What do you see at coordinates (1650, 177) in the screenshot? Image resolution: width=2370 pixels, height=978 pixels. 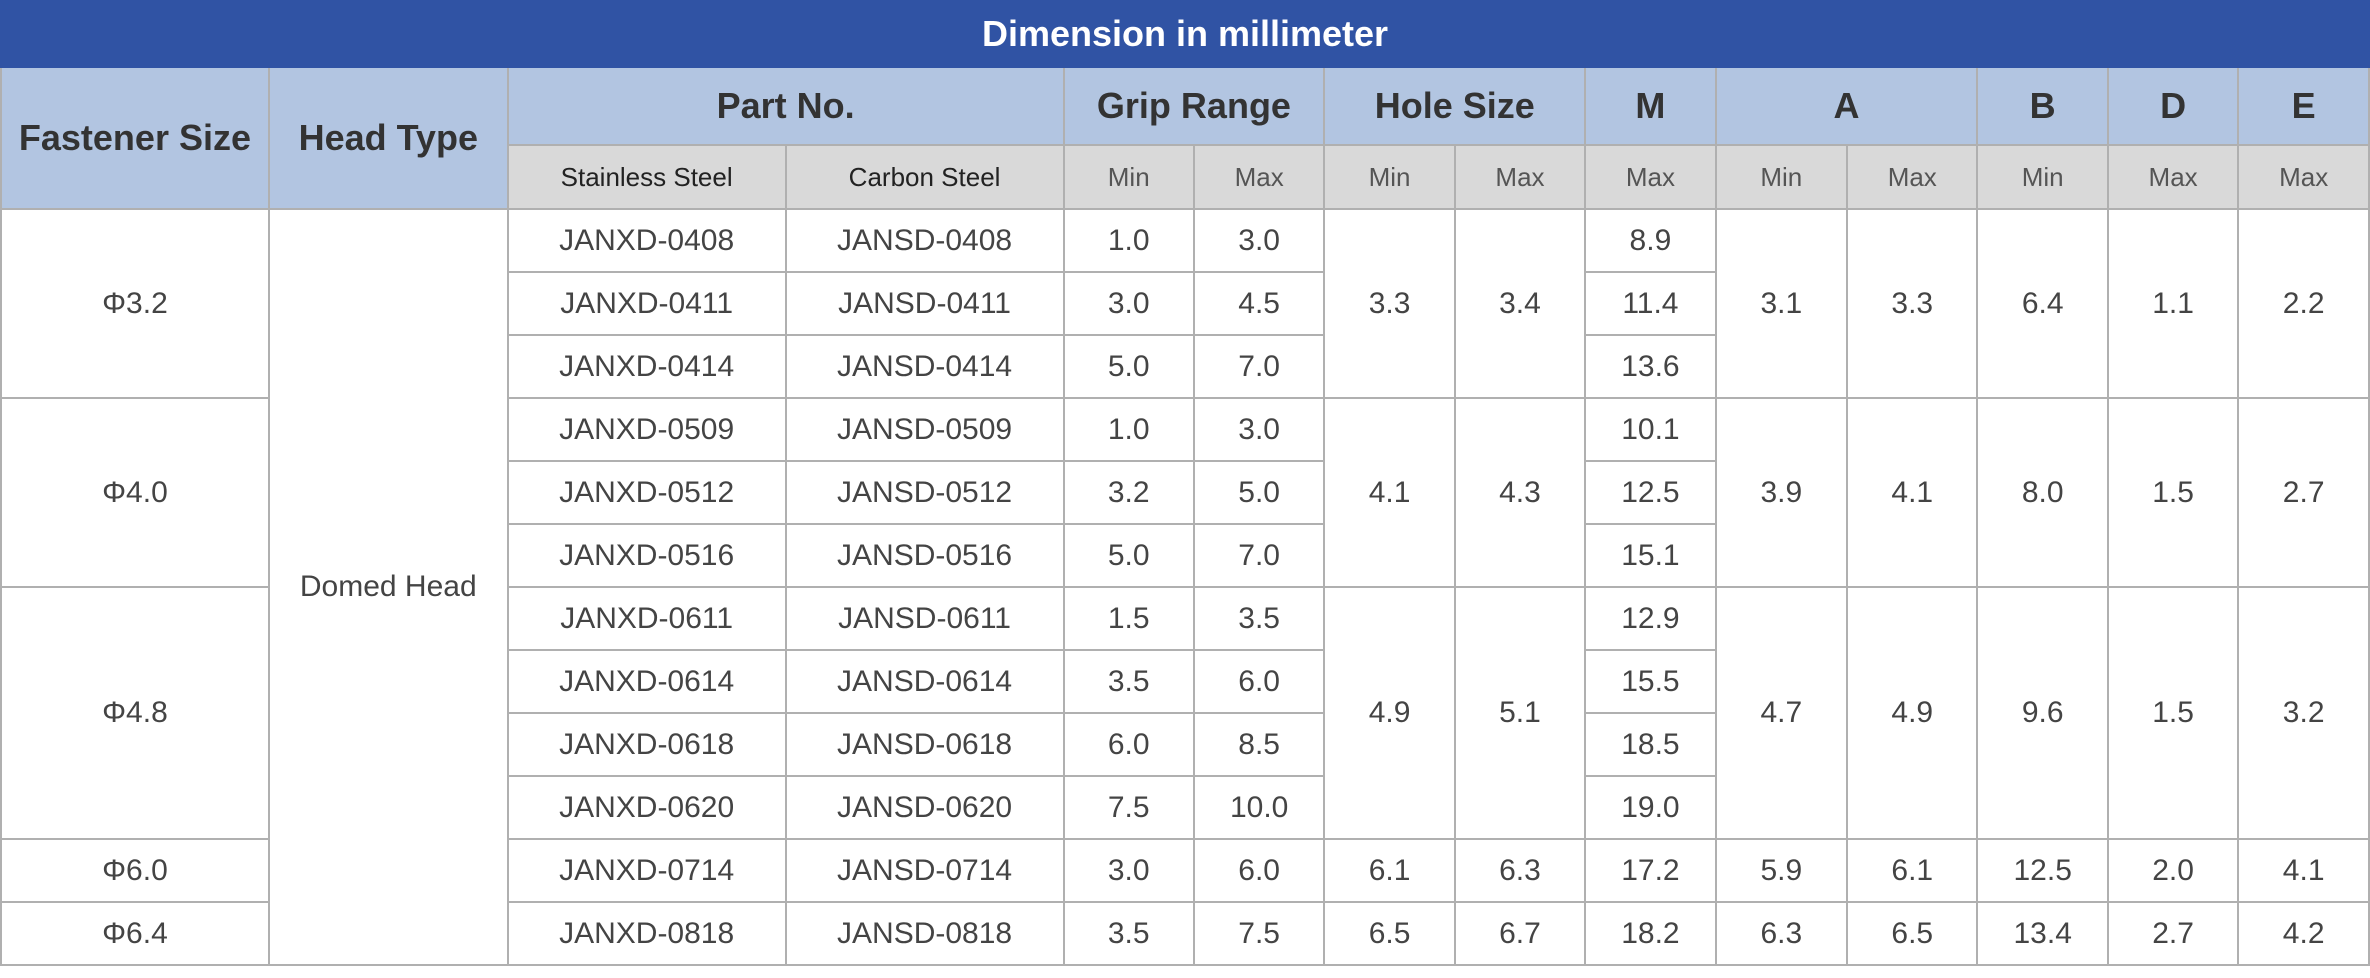 I see `subheader-m-max: Max` at bounding box center [1650, 177].